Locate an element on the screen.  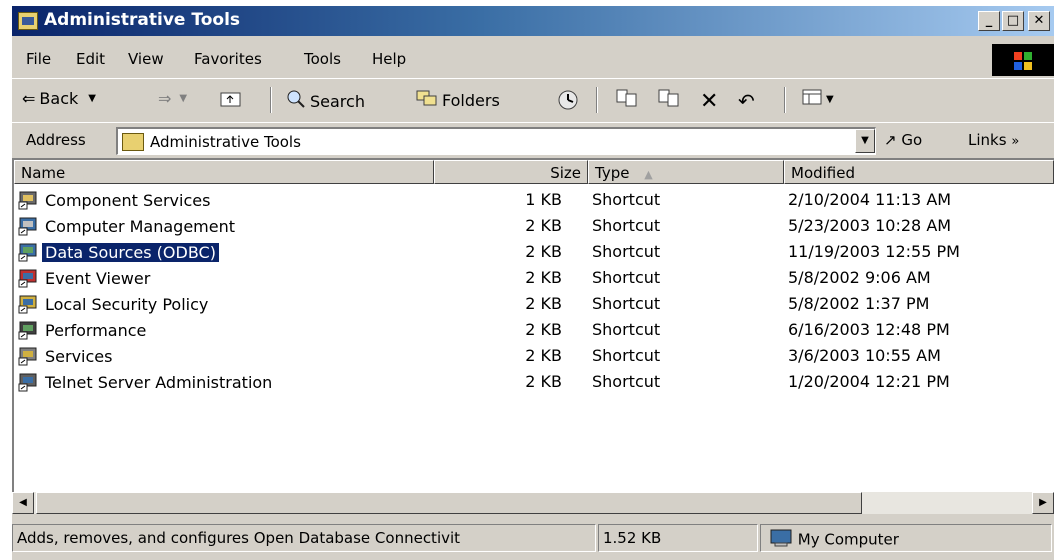
menu-favorites: Favorites is located at coordinates (228, 59).